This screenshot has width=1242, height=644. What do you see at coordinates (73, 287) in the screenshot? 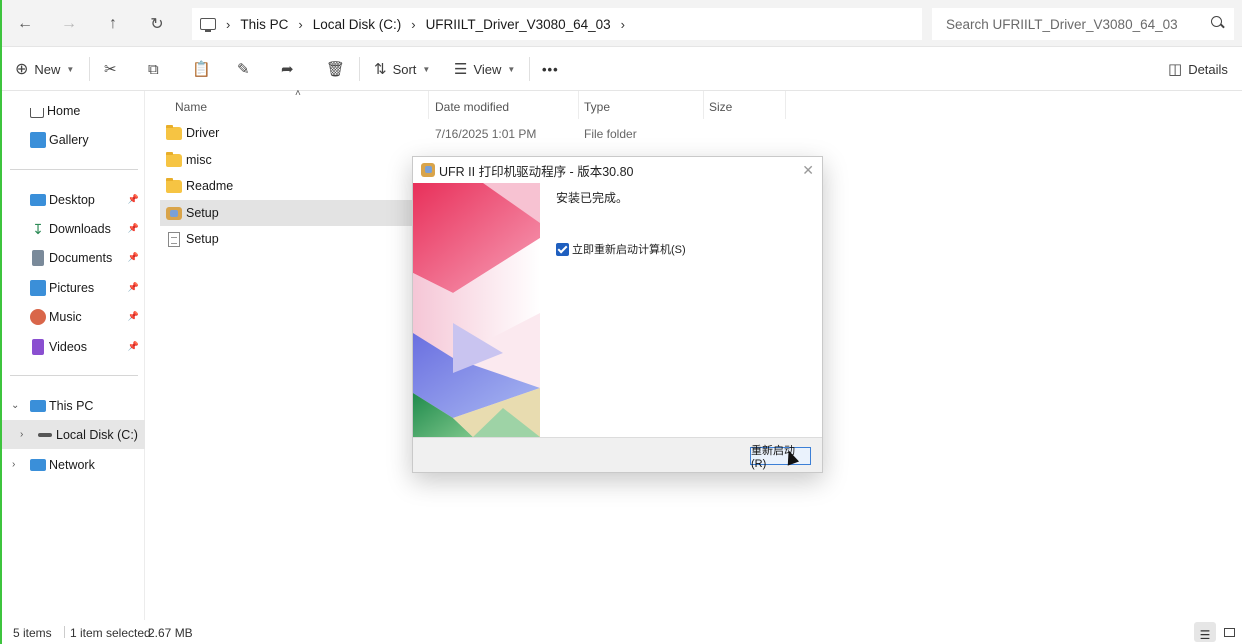
I see `sidebar-item-pictures: Pictures 📌` at bounding box center [73, 287].